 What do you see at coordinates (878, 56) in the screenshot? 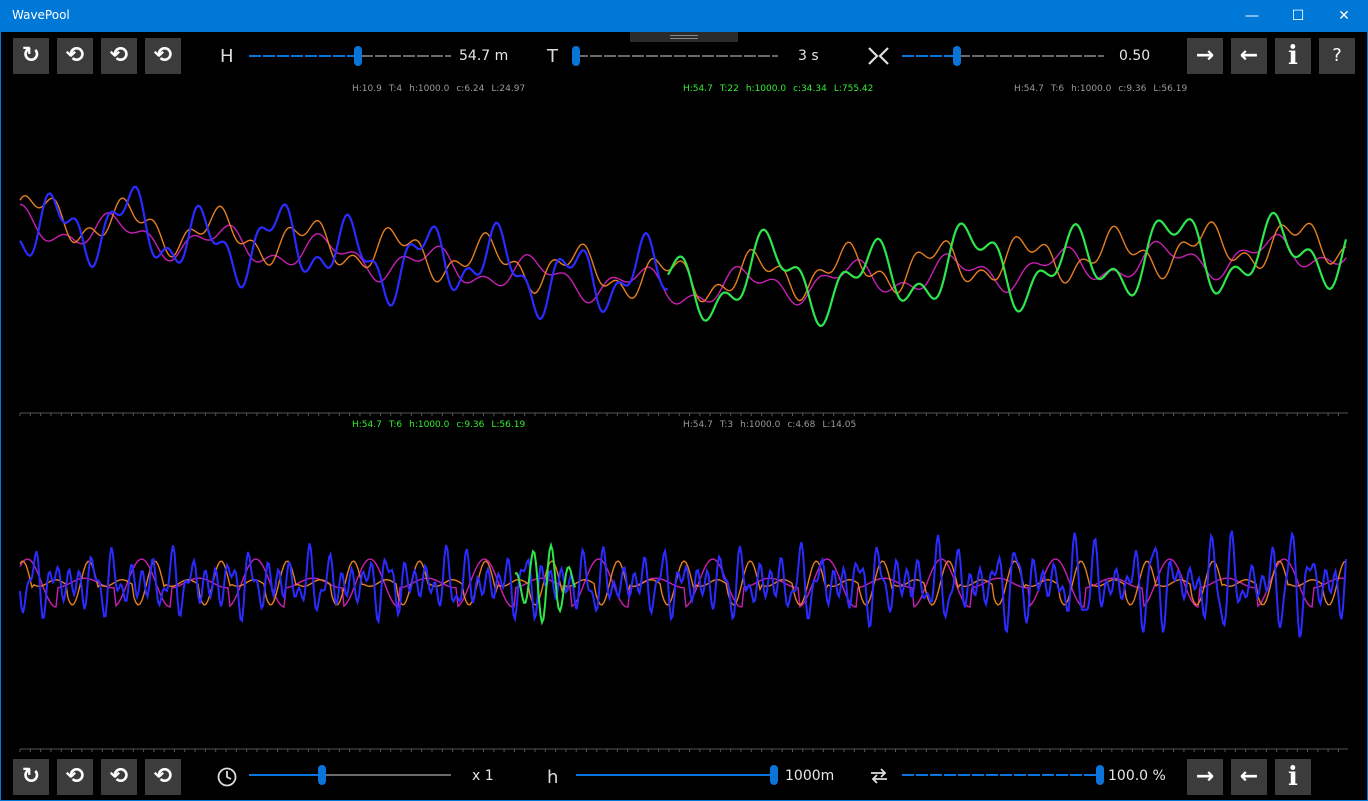
I see `merge-arrows-icon` at bounding box center [878, 56].